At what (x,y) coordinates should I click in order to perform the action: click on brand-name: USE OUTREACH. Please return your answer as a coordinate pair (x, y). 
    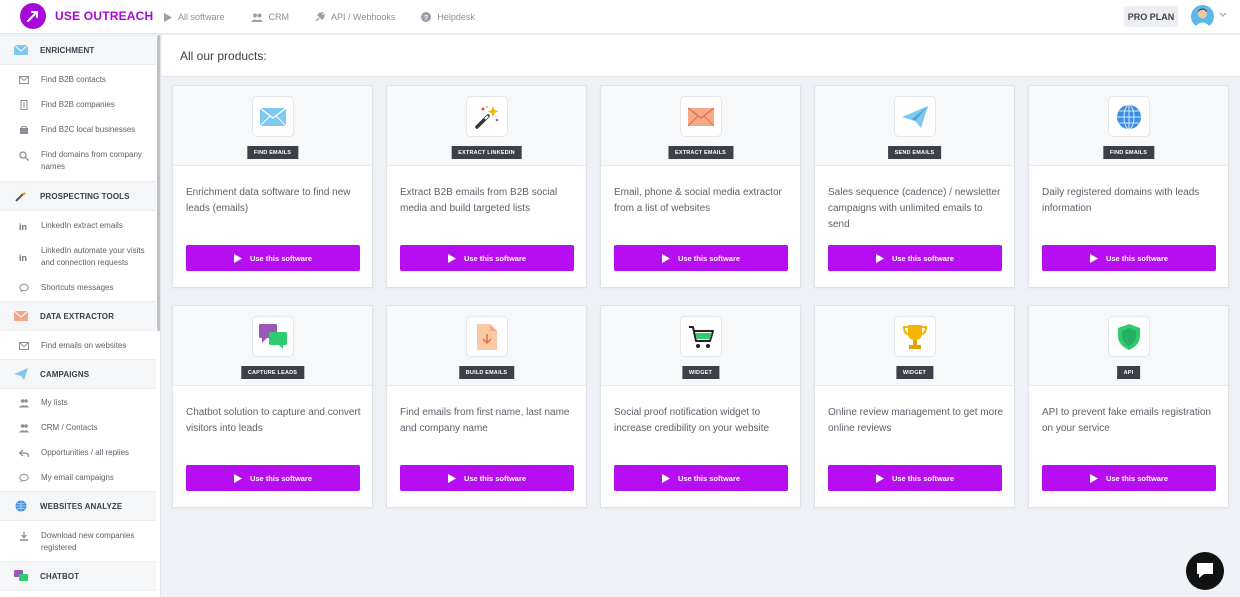
    Looking at the image, I should click on (104, 16).